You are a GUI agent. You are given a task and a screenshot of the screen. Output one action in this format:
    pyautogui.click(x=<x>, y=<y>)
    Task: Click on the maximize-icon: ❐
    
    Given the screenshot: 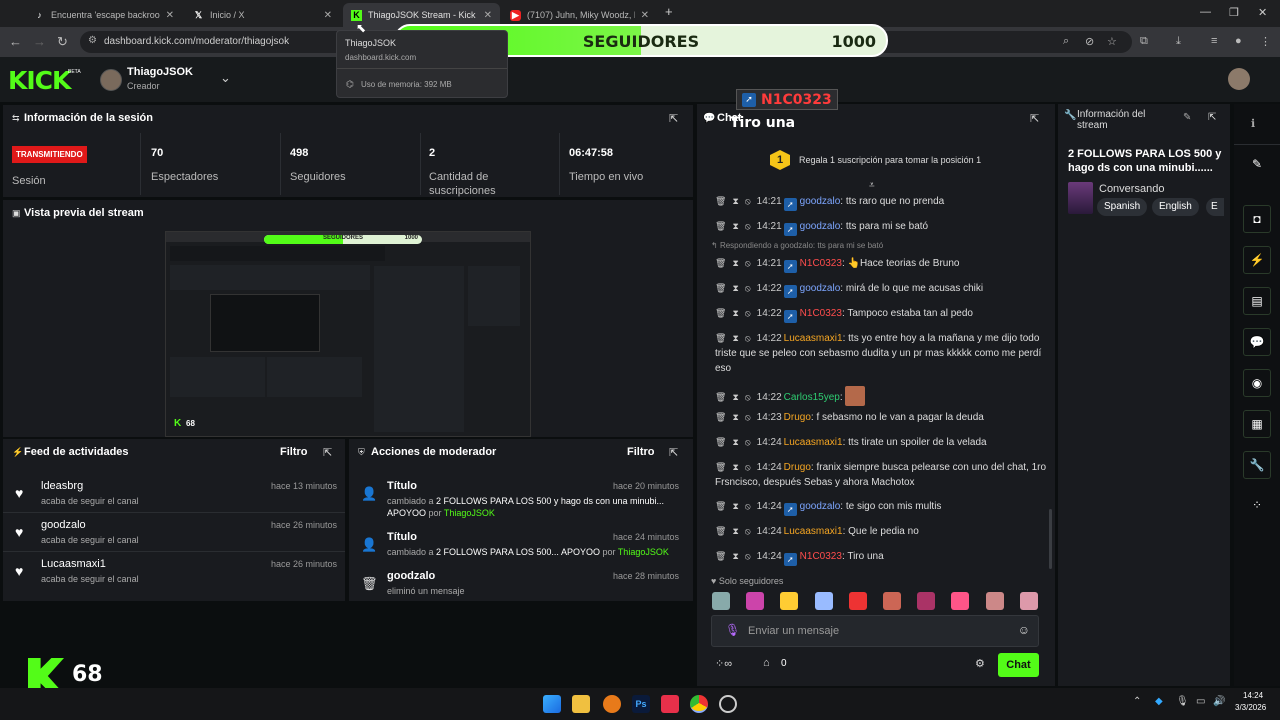 What is the action you would take?
    pyautogui.click(x=1234, y=12)
    